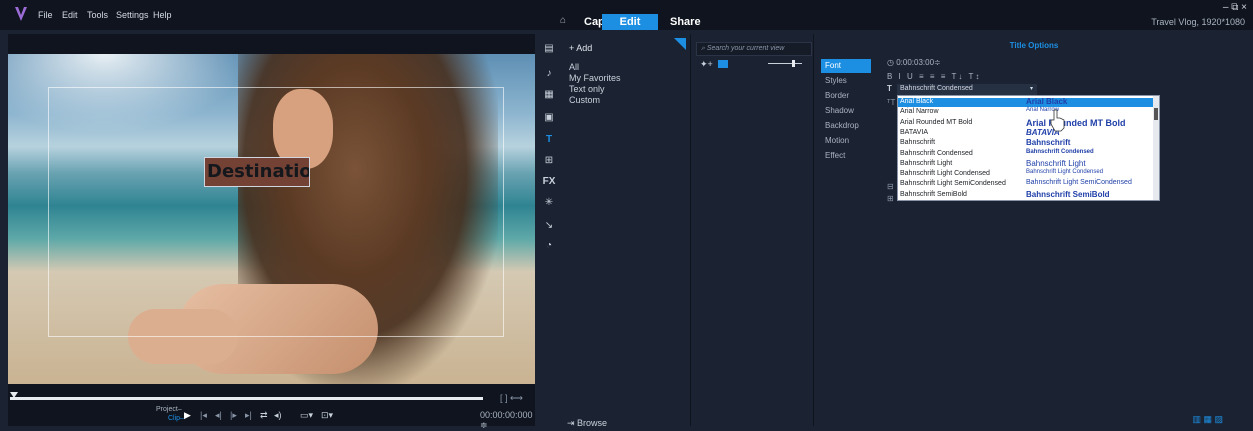 This screenshot has width=1253, height=431. Describe the element at coordinates (233, 415) in the screenshot. I see `next-frame-icon: |▸` at that location.